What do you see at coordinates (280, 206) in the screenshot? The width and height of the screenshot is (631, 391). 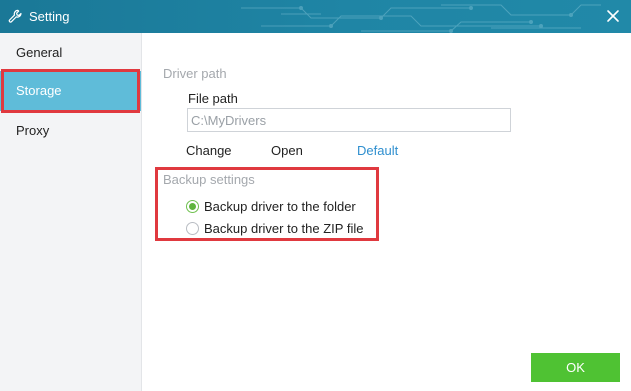 I see `backup-folder-label: Backup driver to the folder` at bounding box center [280, 206].